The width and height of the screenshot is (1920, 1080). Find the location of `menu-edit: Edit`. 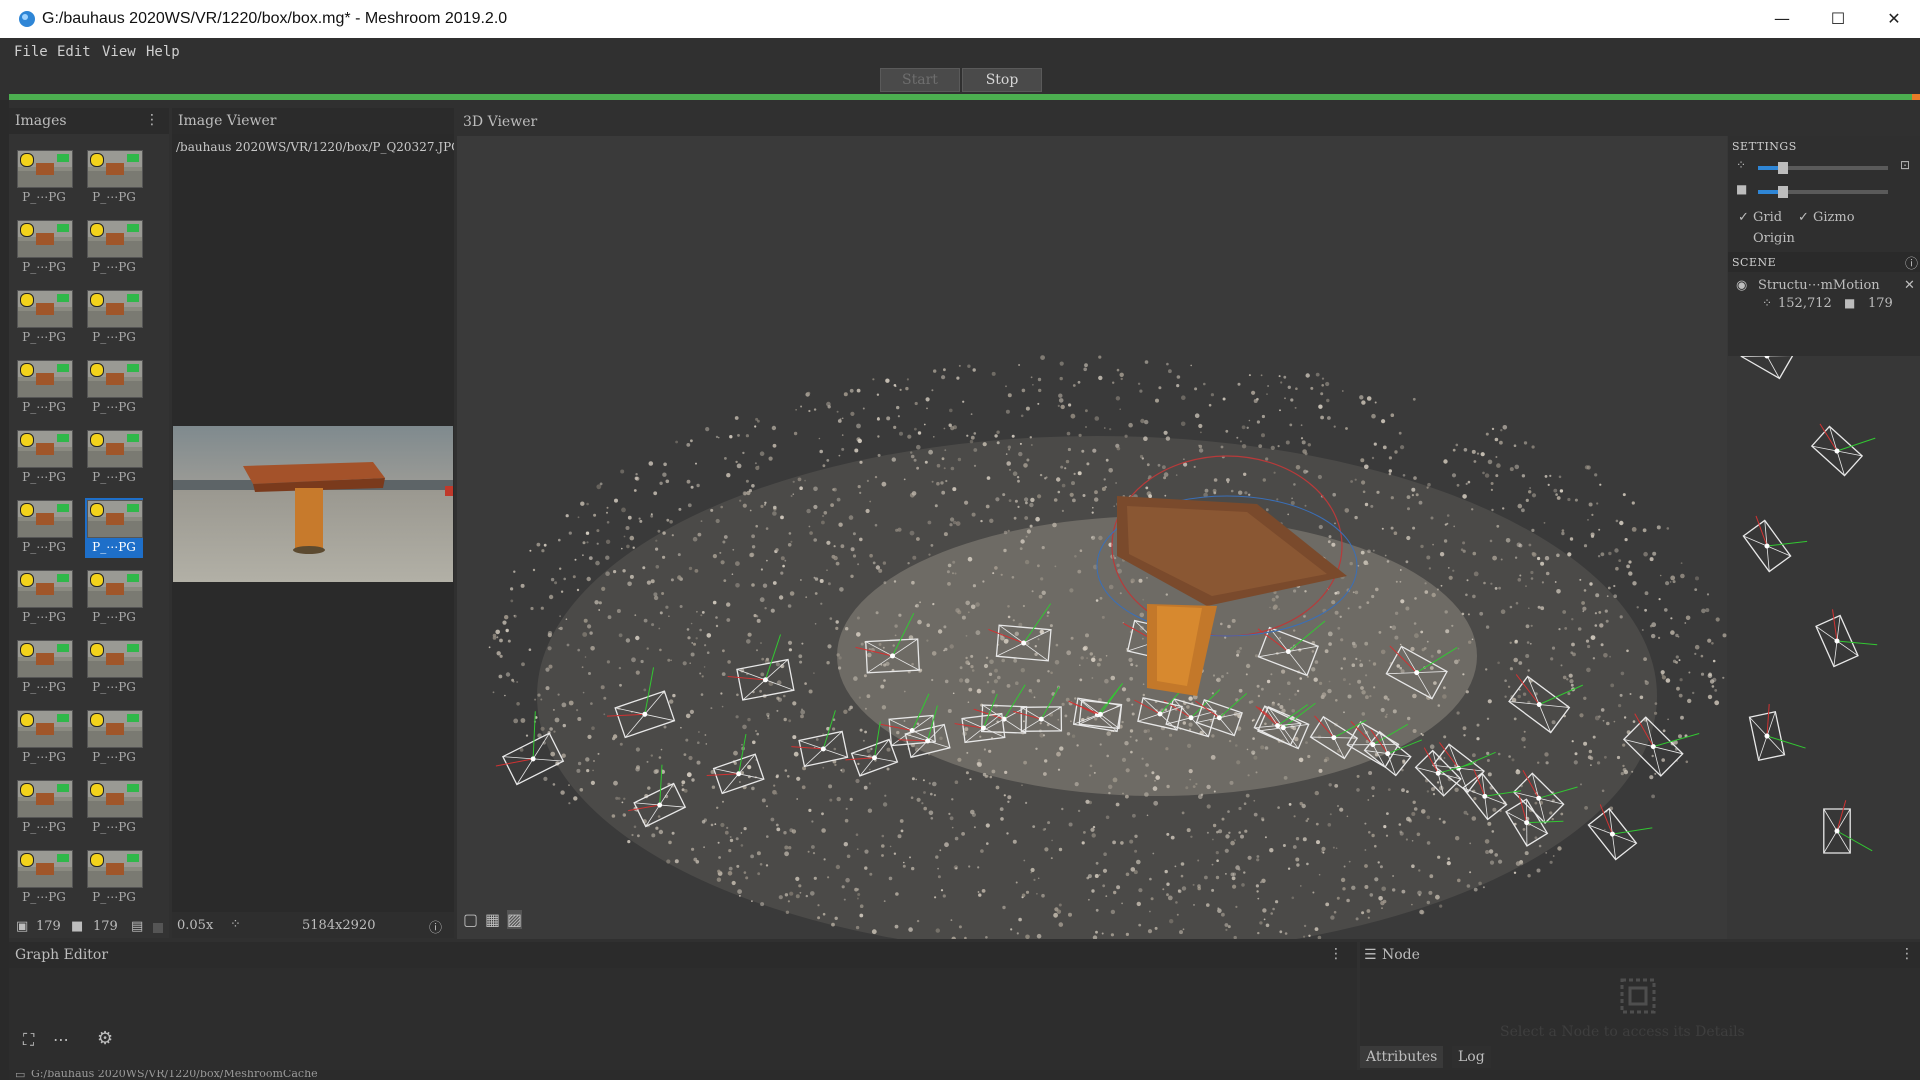

menu-edit: Edit is located at coordinates (74, 52).